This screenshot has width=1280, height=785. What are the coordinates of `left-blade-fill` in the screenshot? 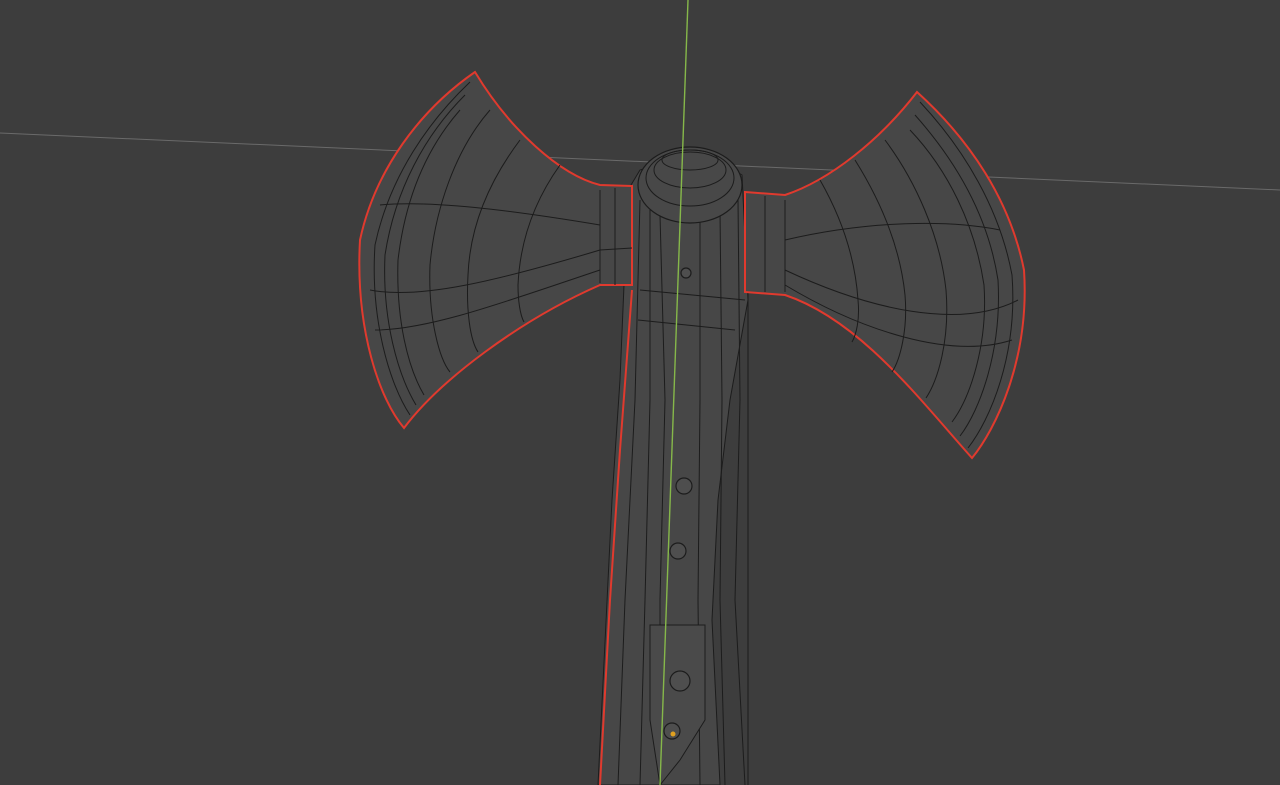 It's located at (495, 250).